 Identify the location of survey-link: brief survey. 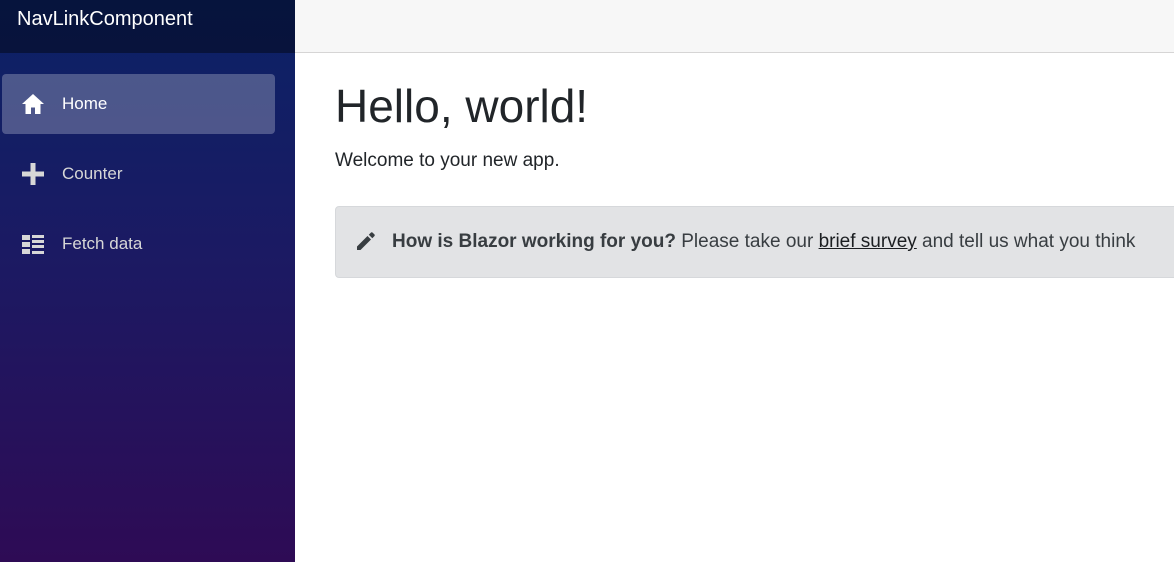
(868, 241).